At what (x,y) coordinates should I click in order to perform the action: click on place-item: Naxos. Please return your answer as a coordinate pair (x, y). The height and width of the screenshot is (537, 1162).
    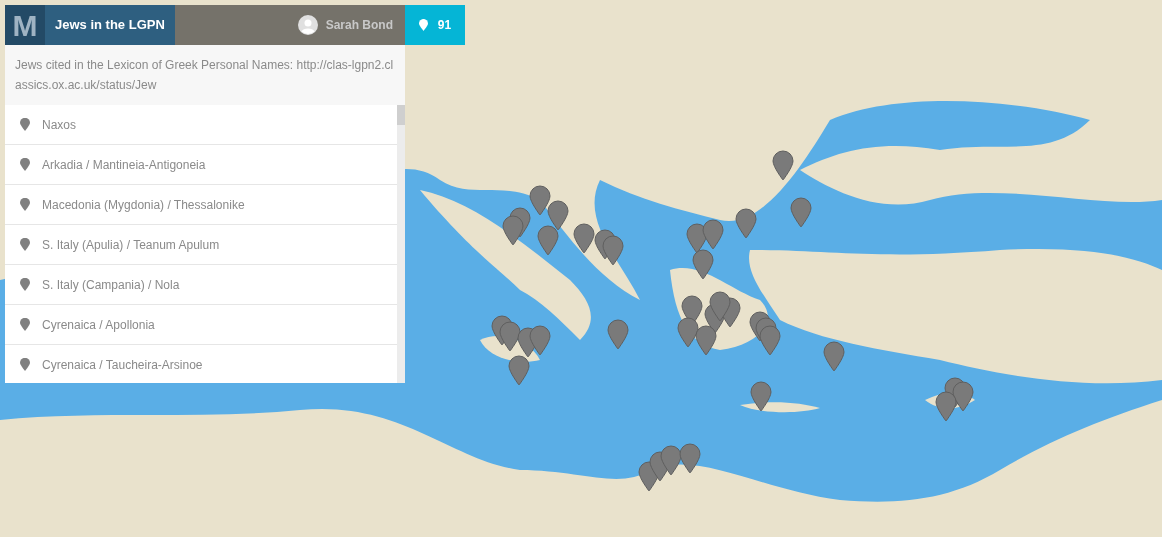
    Looking at the image, I should click on (201, 125).